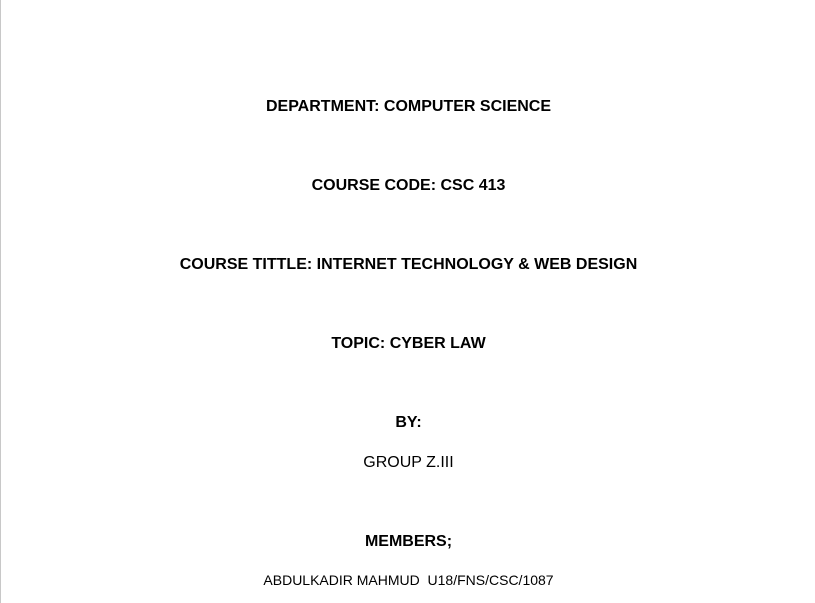  What do you see at coordinates (408, 541) in the screenshot?
I see `members-label: MEMBERS;` at bounding box center [408, 541].